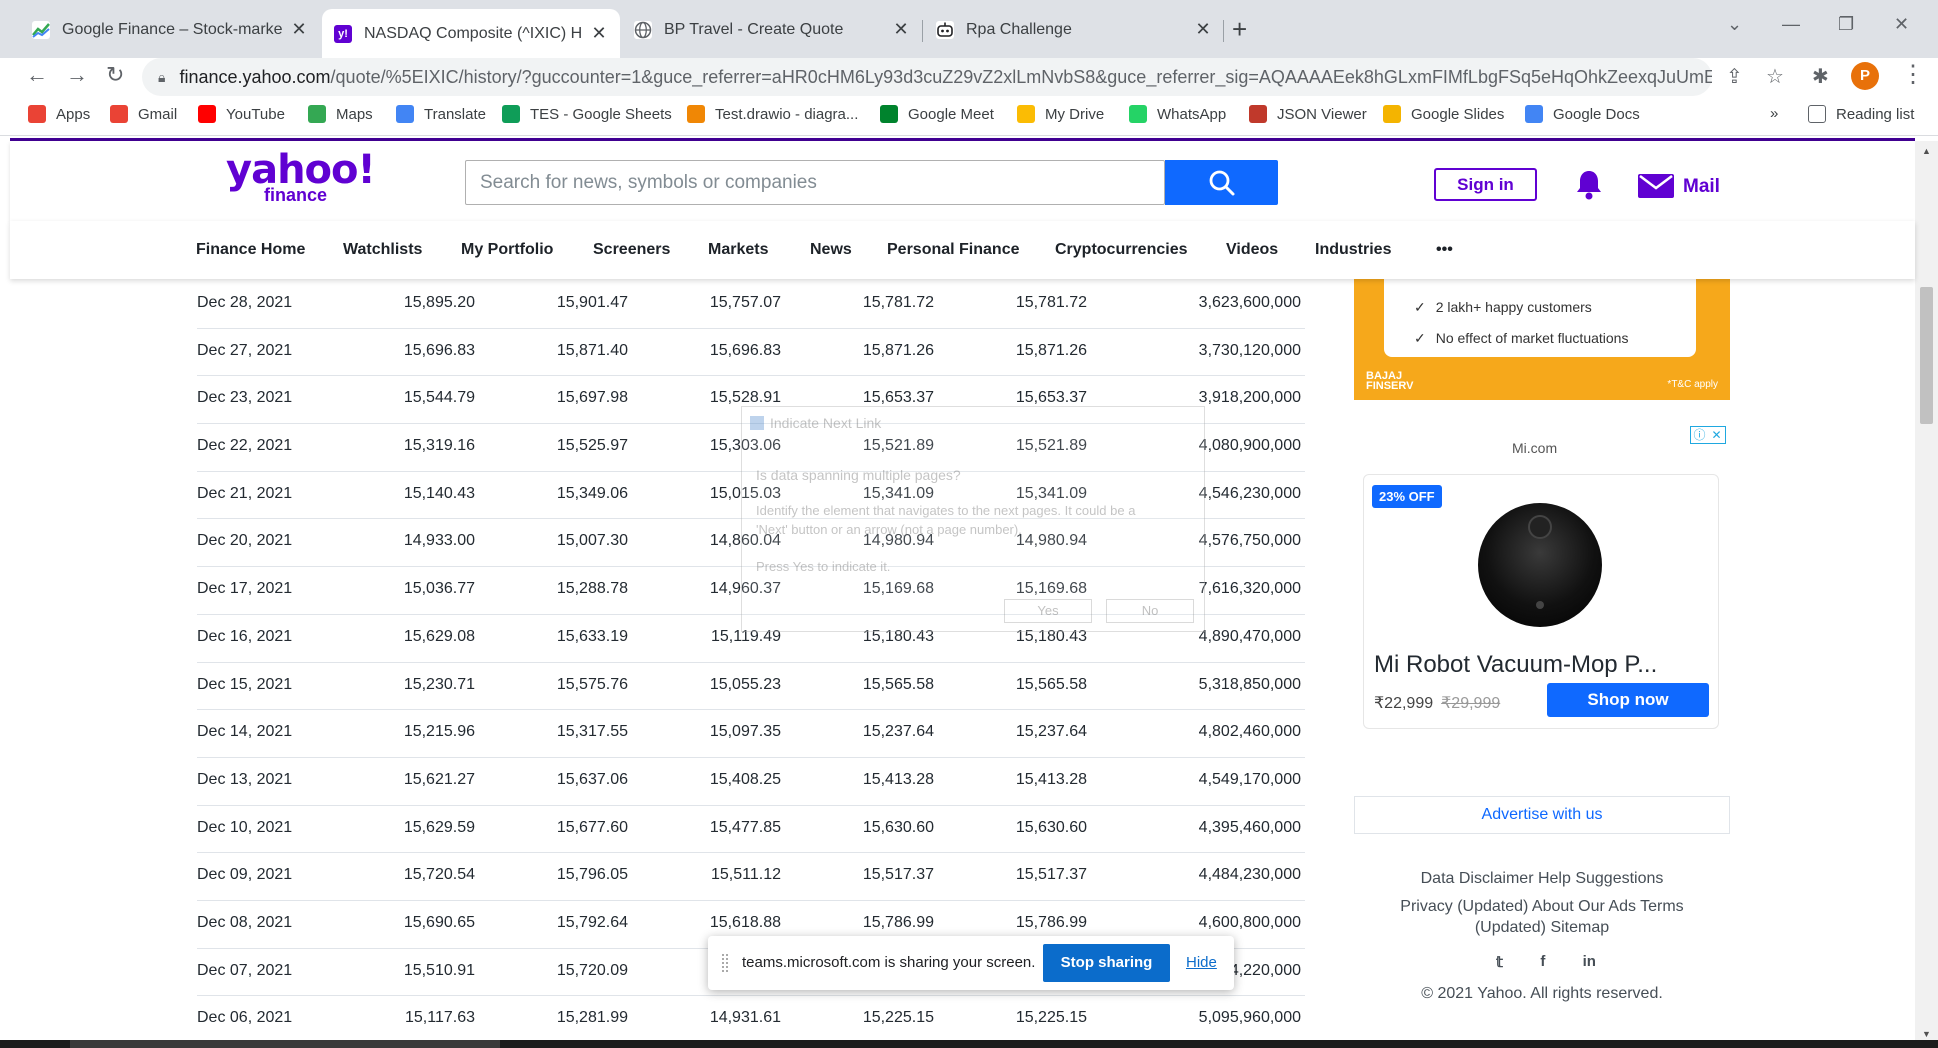 This screenshot has height=1048, width=1938. I want to click on new-tab-plus-icon: +, so click(1239, 29).